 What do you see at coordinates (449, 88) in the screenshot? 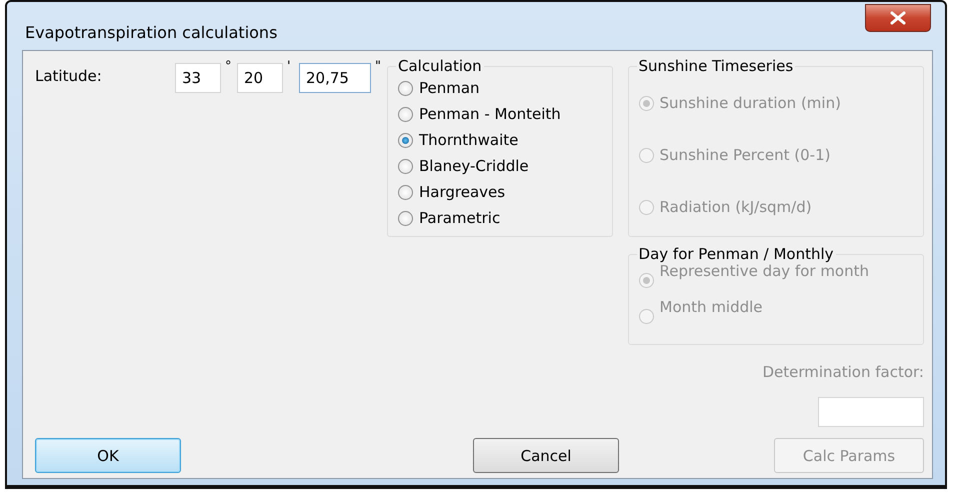
I see `option-label: Penman` at bounding box center [449, 88].